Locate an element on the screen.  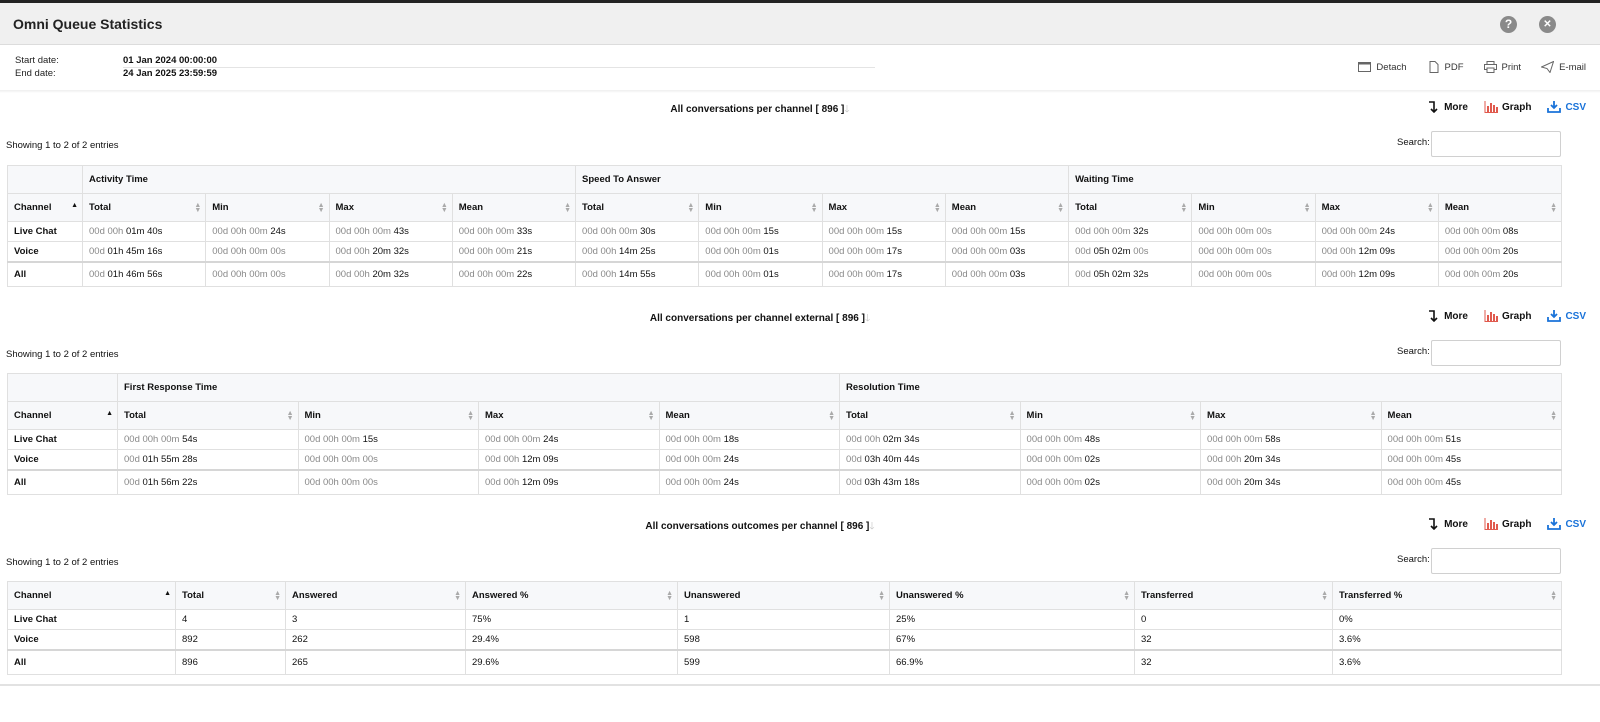
close-icon: ✕ is located at coordinates (1547, 24).